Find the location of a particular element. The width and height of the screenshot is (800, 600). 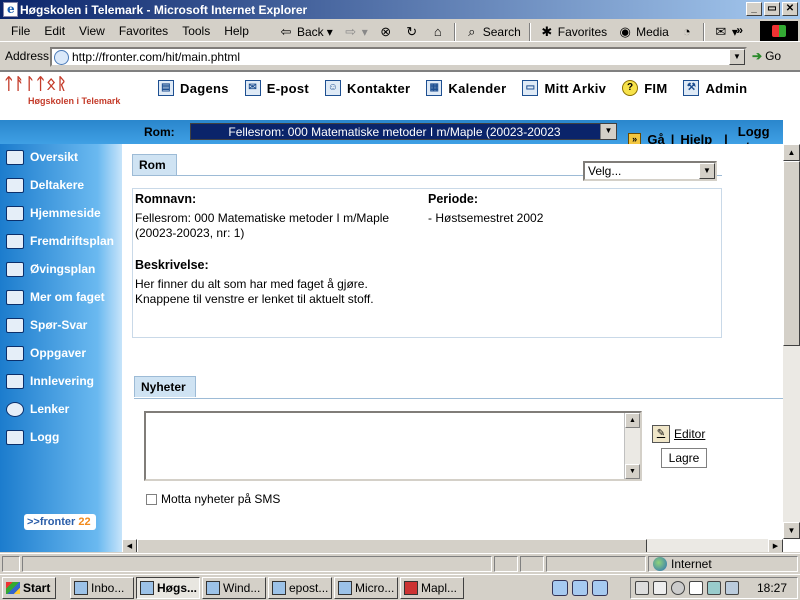

fronter-logo: >>fronter 22 is located at coordinates (60, 522).